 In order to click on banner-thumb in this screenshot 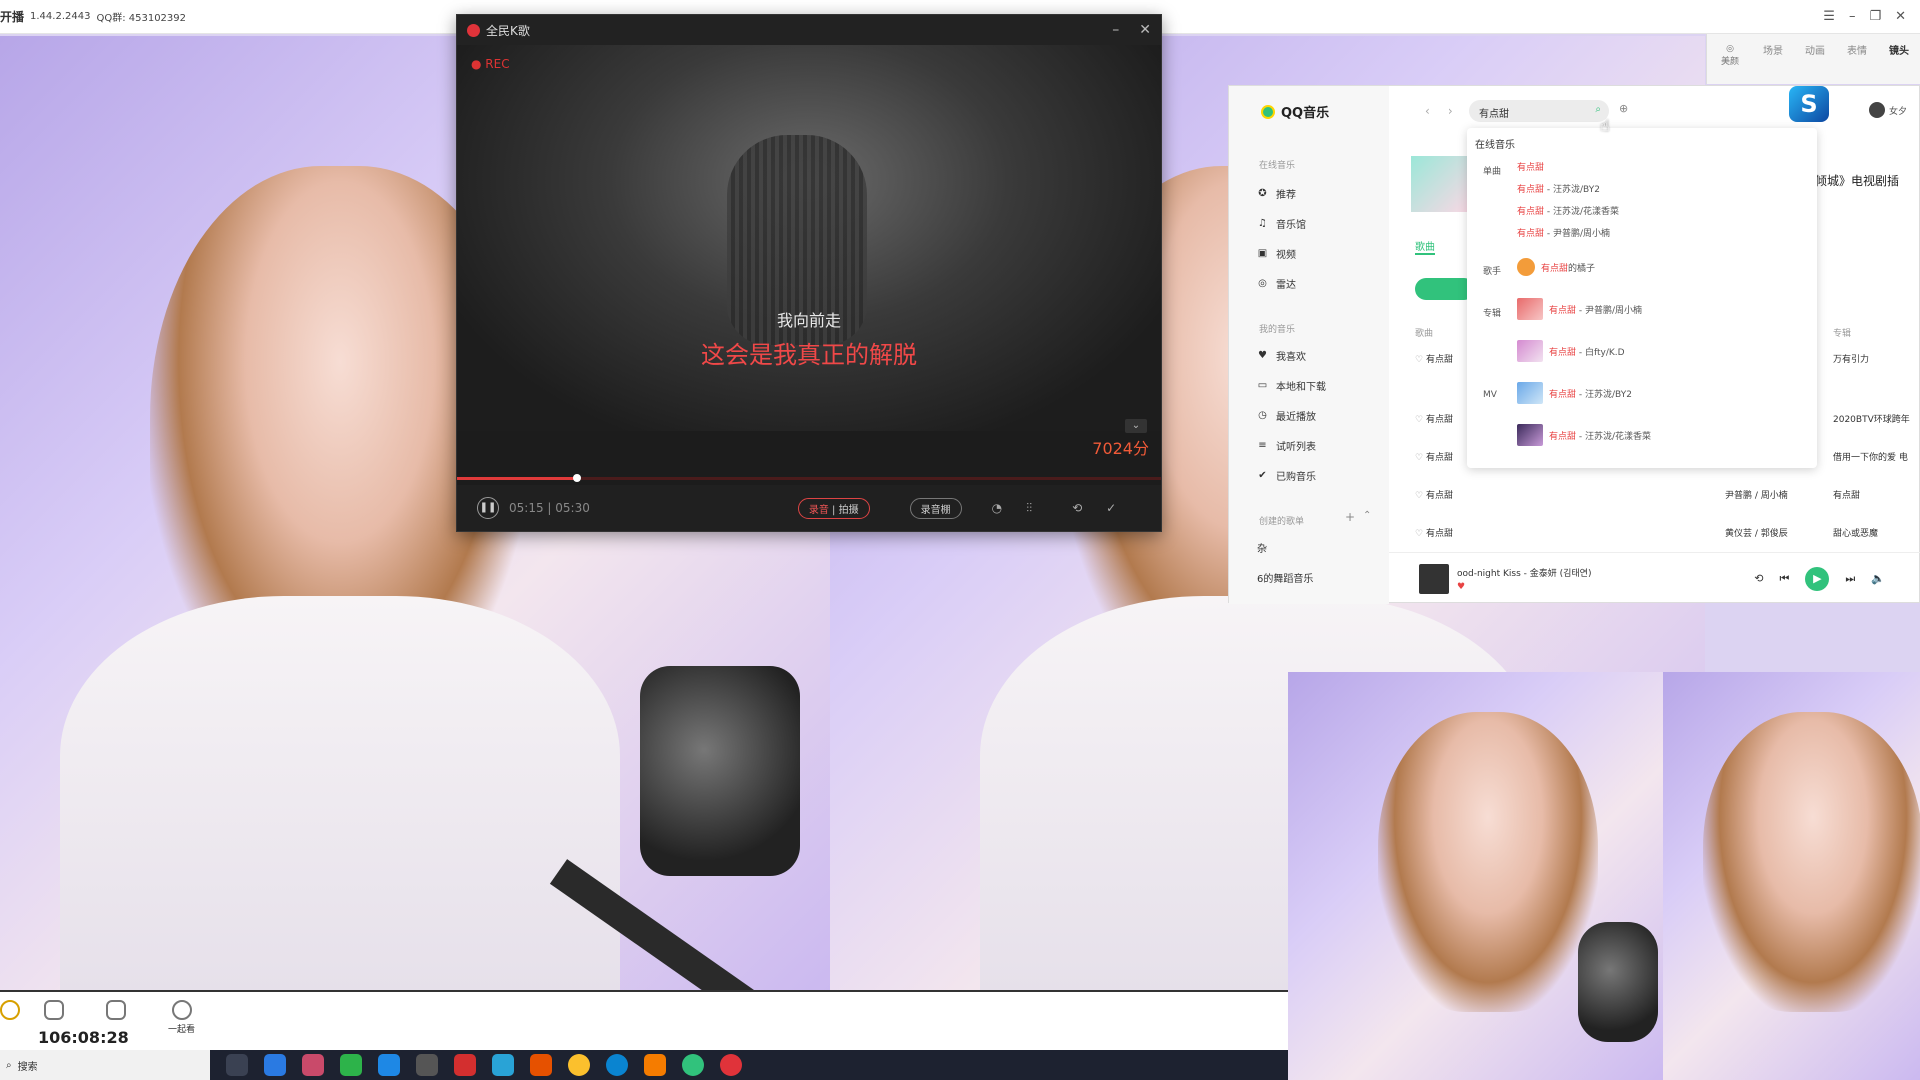, I will do `click(1439, 184)`.